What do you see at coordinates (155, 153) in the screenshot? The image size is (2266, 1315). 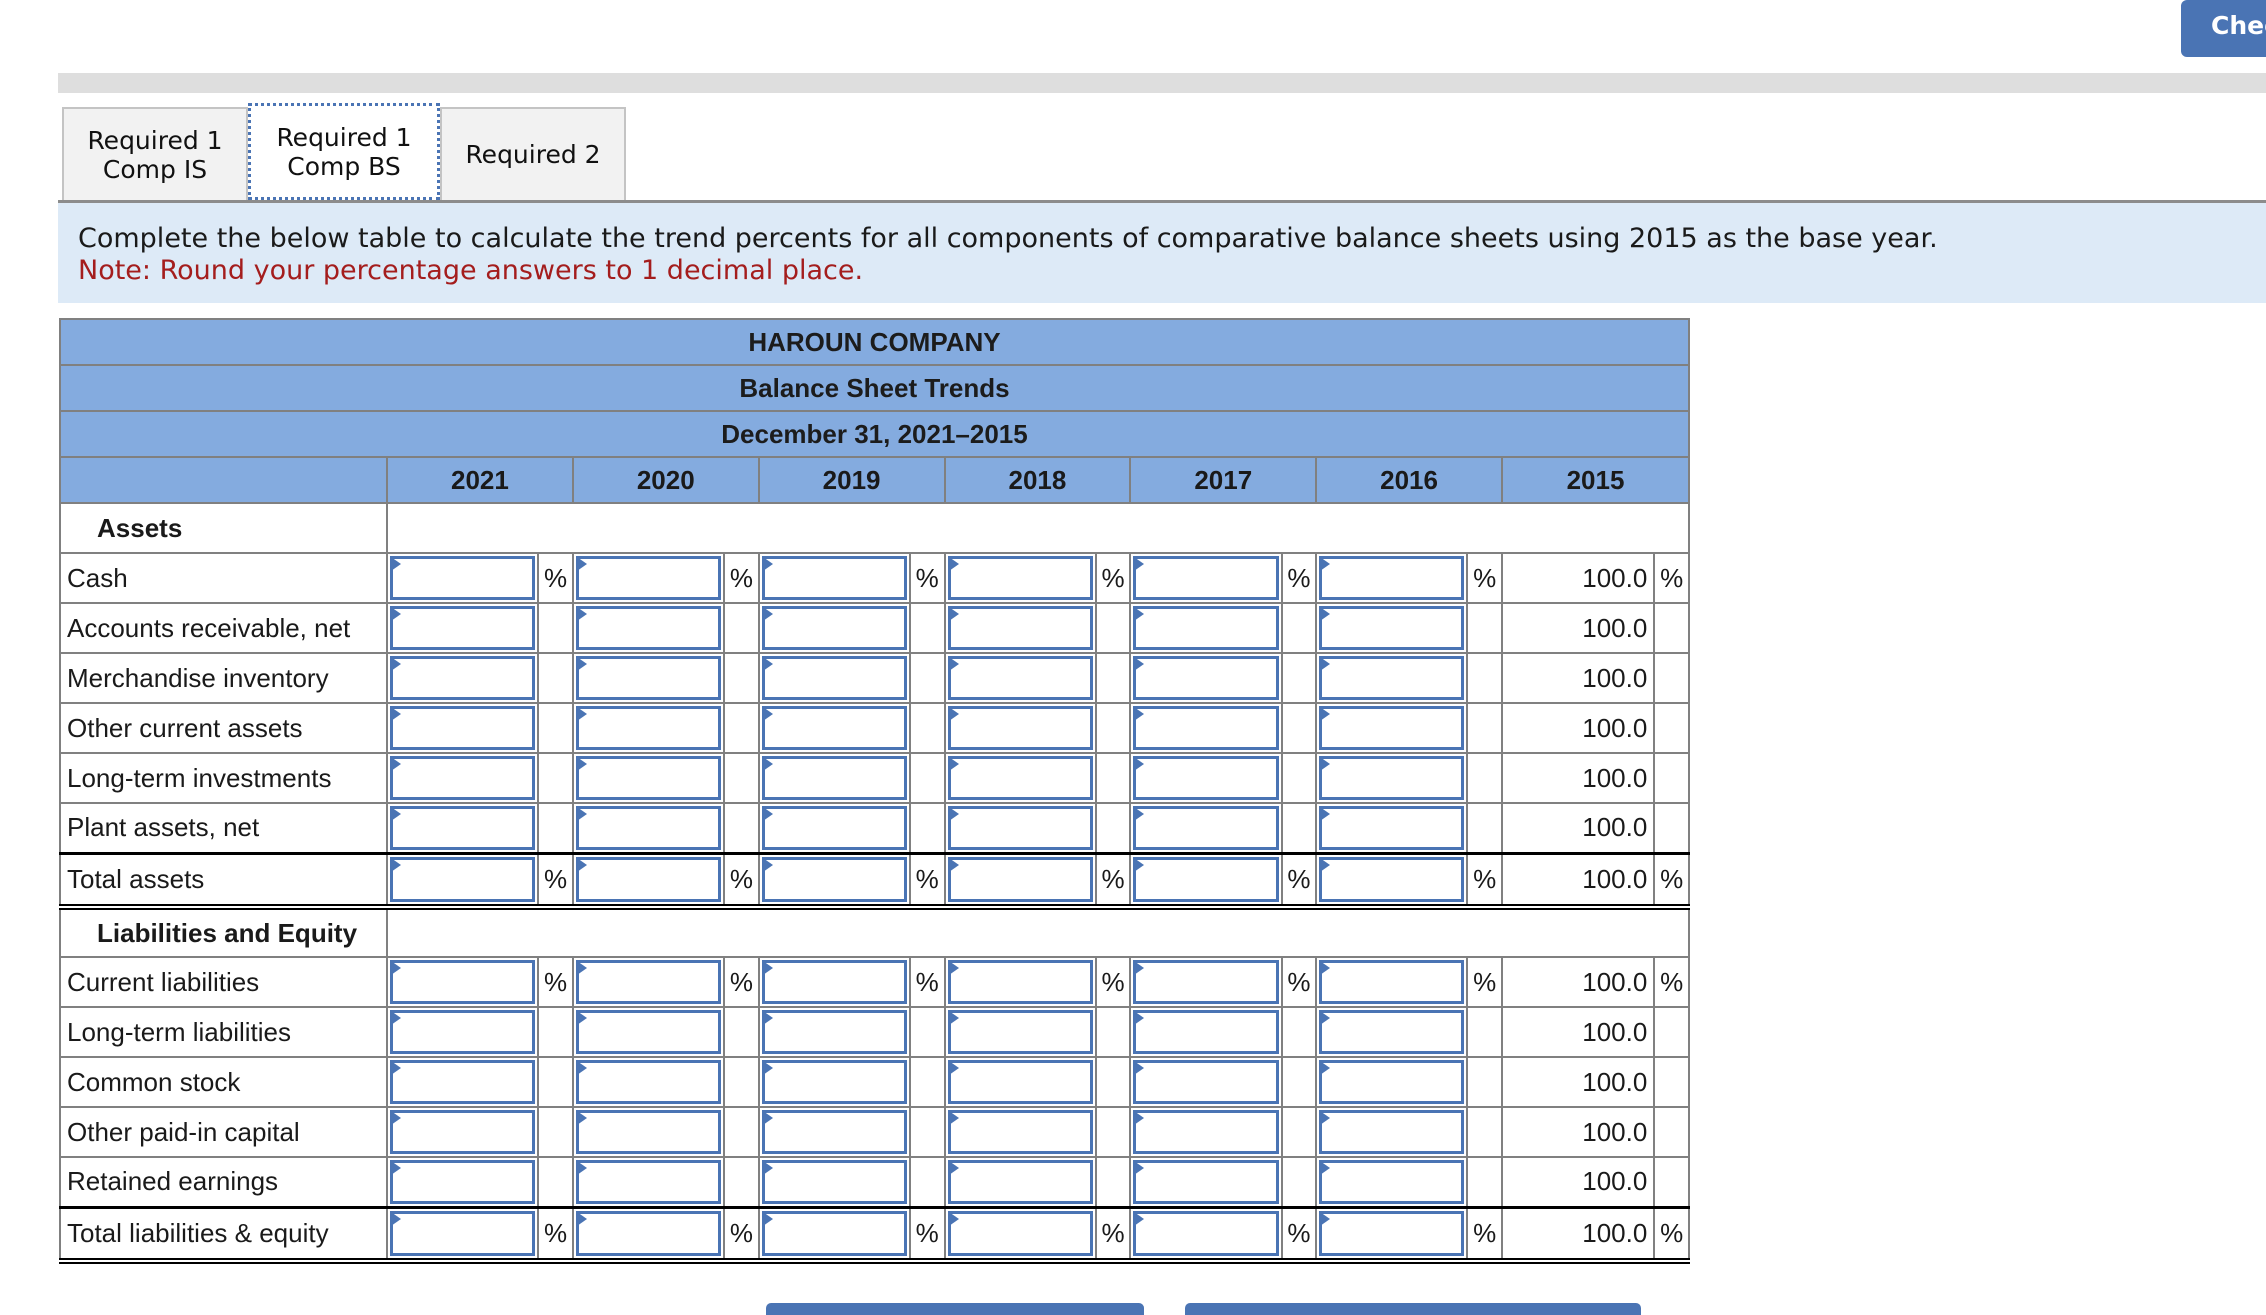 I see `tab-required-1-comp-is: Required 1 Comp IS` at bounding box center [155, 153].